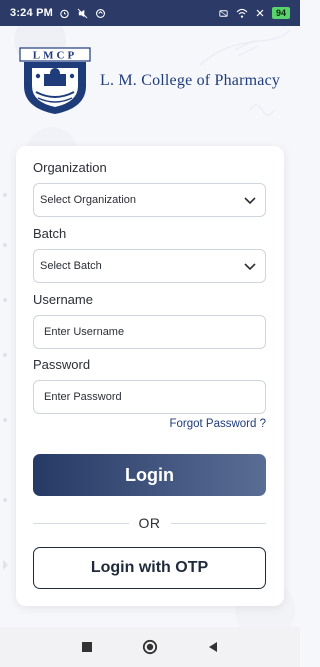 This screenshot has height=667, width=320. What do you see at coordinates (280, 13) in the screenshot?
I see `battery-icon: 94` at bounding box center [280, 13].